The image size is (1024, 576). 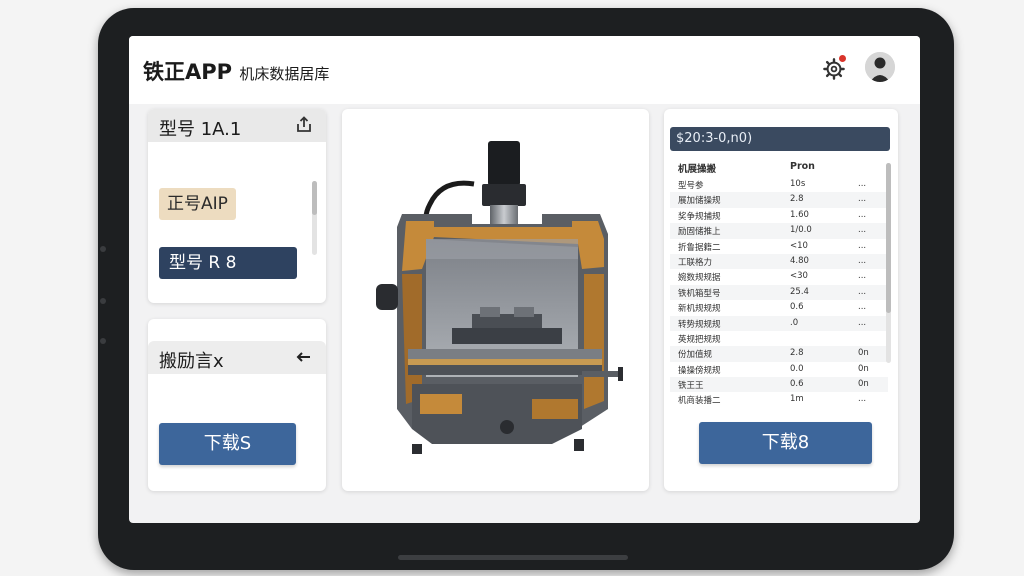 I want to click on table-cell: 份加值规, so click(x=695, y=355).